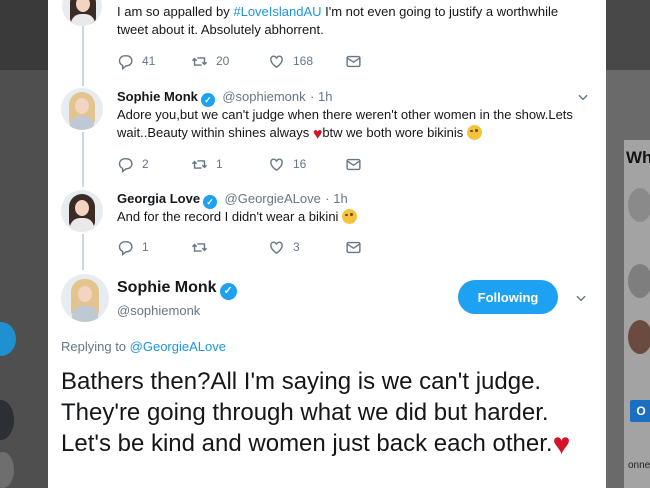 Image resolution: width=650 pixels, height=488 pixels. What do you see at coordinates (628, 244) in the screenshot?
I see `backdrop-right: Who O onne` at bounding box center [628, 244].